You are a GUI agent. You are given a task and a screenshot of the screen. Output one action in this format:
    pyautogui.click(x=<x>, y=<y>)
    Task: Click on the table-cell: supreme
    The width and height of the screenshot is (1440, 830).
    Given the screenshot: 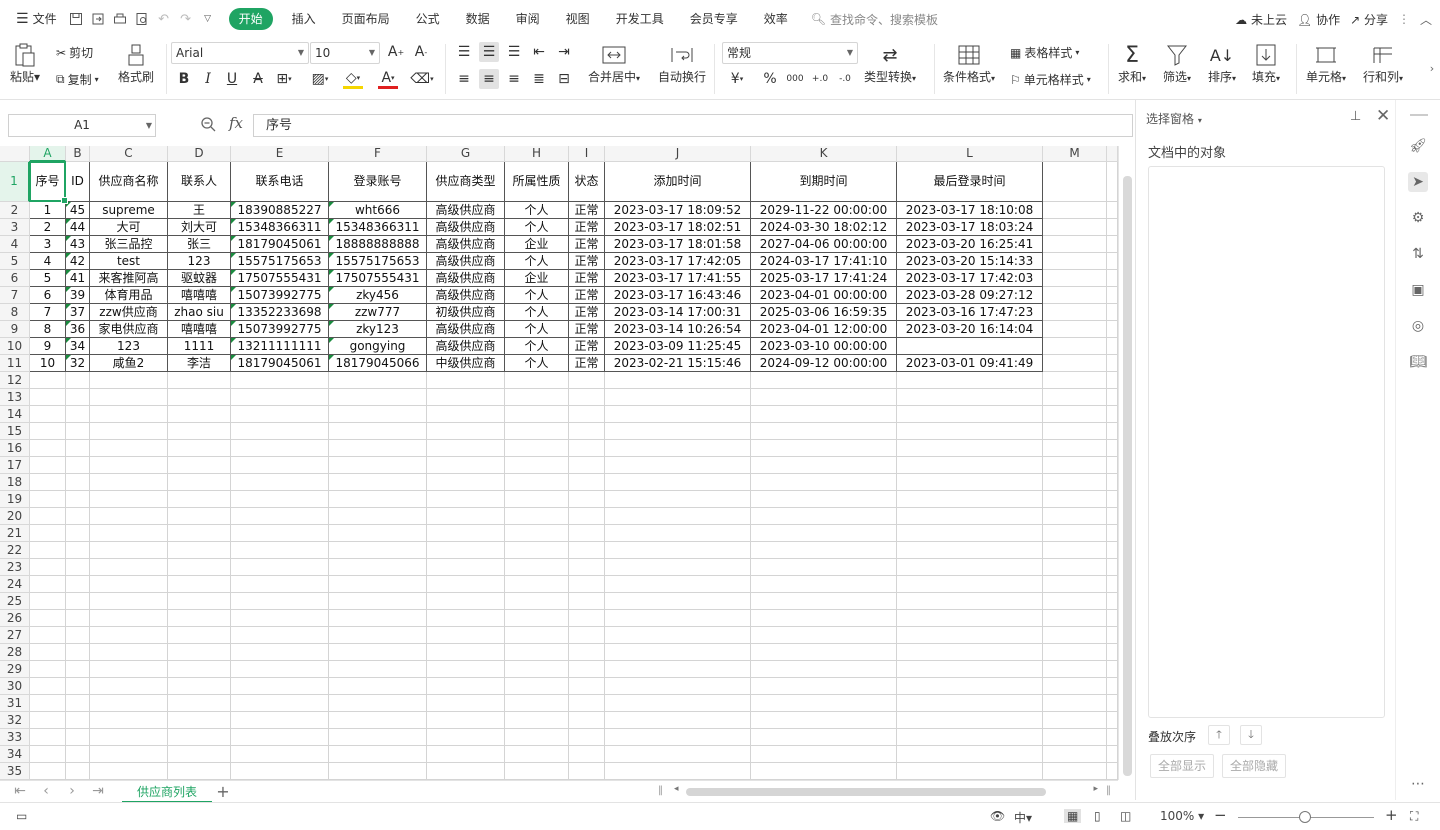 What is the action you would take?
    pyautogui.click(x=129, y=210)
    